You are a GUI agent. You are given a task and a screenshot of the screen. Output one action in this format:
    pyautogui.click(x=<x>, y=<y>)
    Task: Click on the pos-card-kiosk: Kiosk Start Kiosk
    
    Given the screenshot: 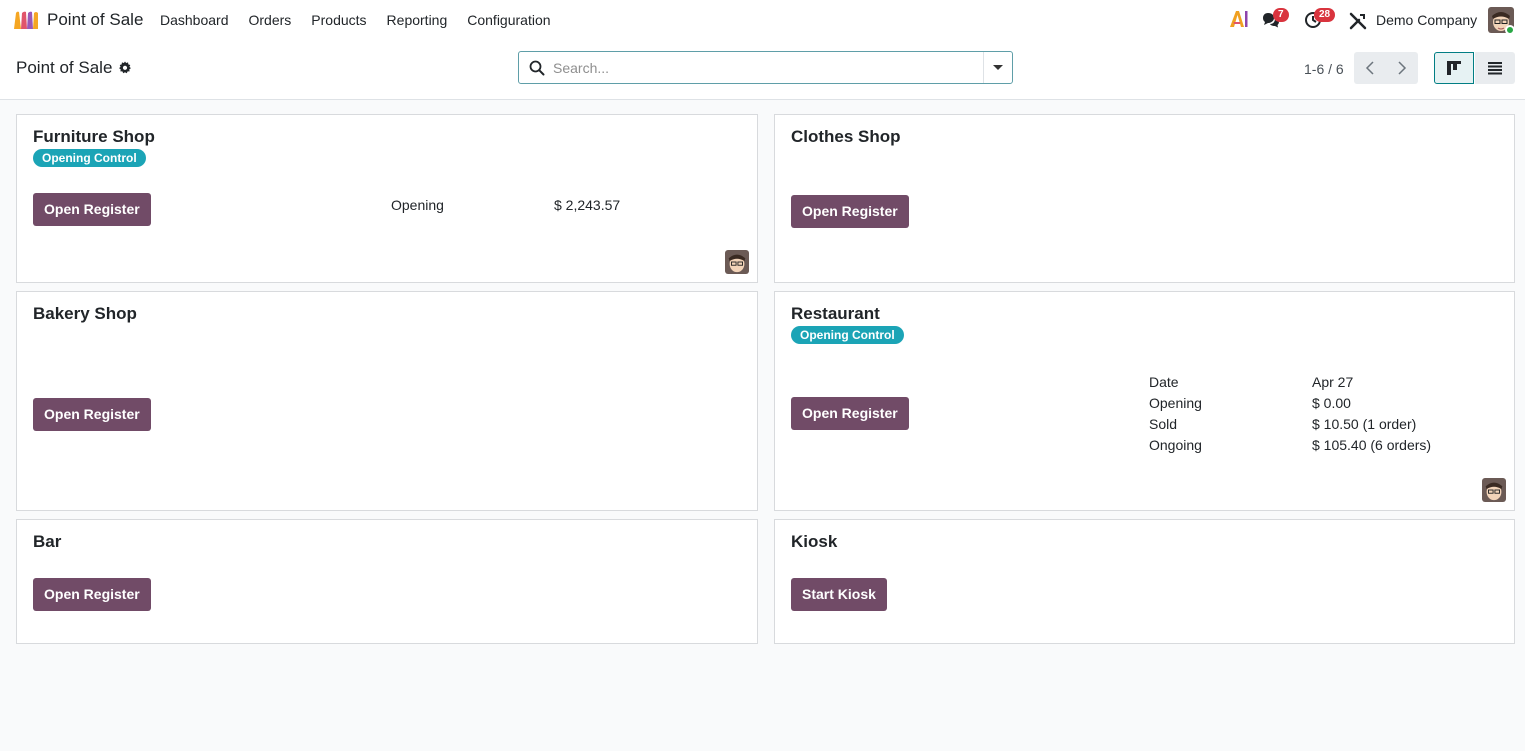 What is the action you would take?
    pyautogui.click(x=1144, y=581)
    